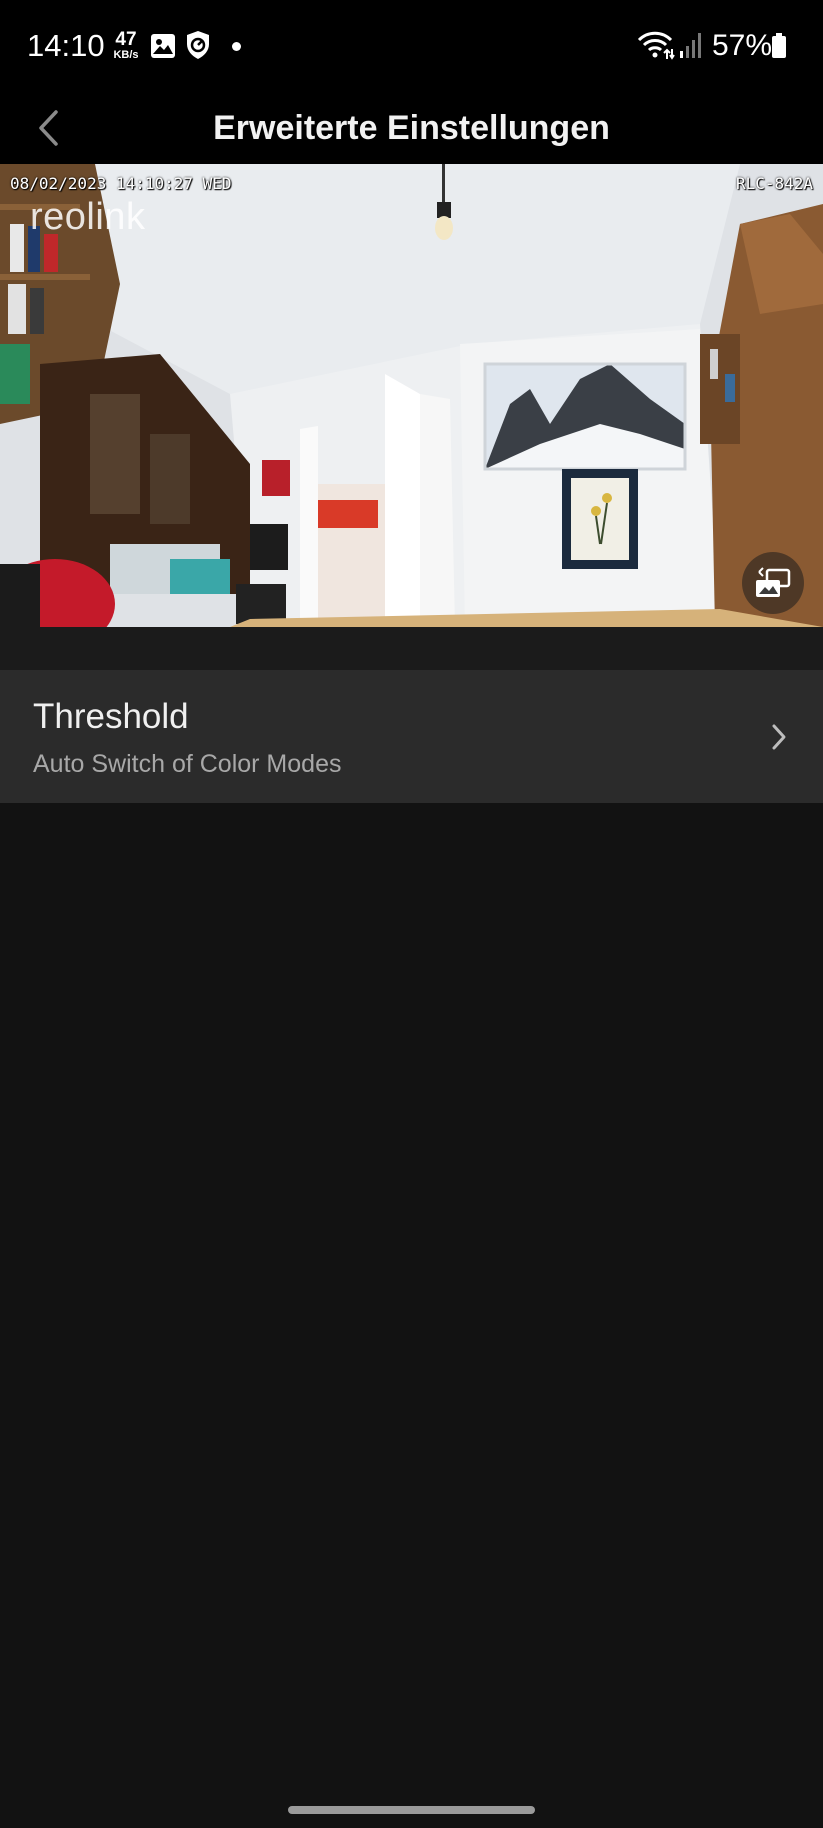 This screenshot has height=1828, width=823. What do you see at coordinates (111, 716) in the screenshot?
I see `settings-item-title: Threshold` at bounding box center [111, 716].